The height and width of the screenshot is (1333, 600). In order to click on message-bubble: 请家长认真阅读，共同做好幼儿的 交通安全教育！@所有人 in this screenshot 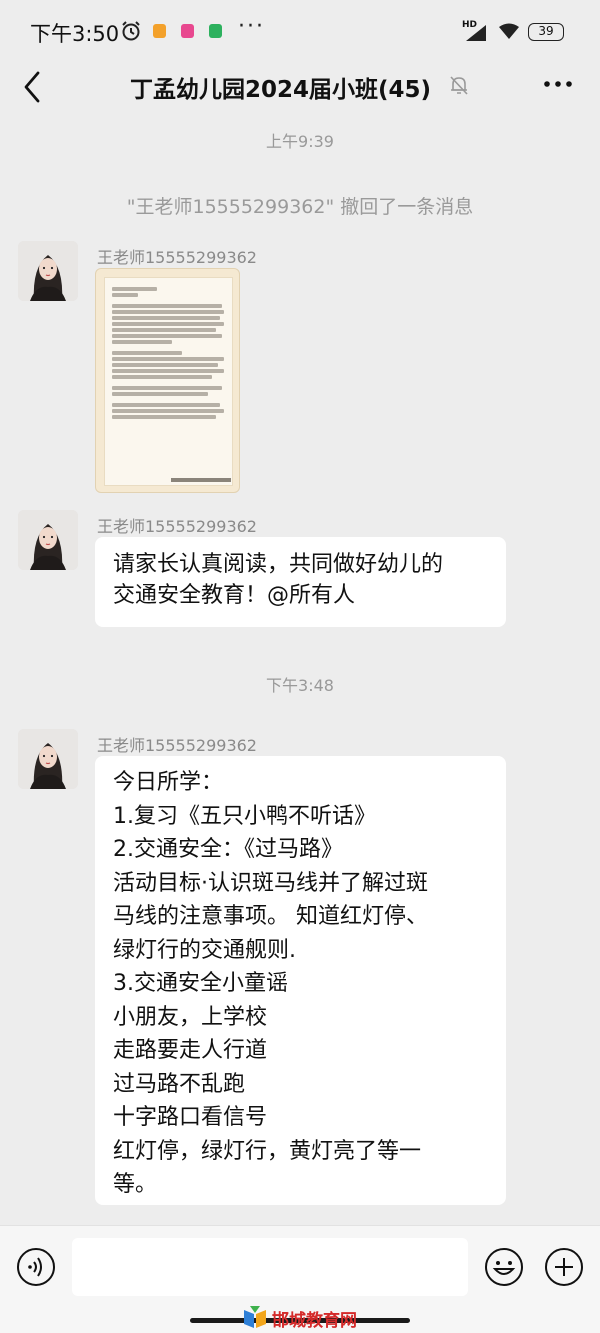, I will do `click(300, 582)`.